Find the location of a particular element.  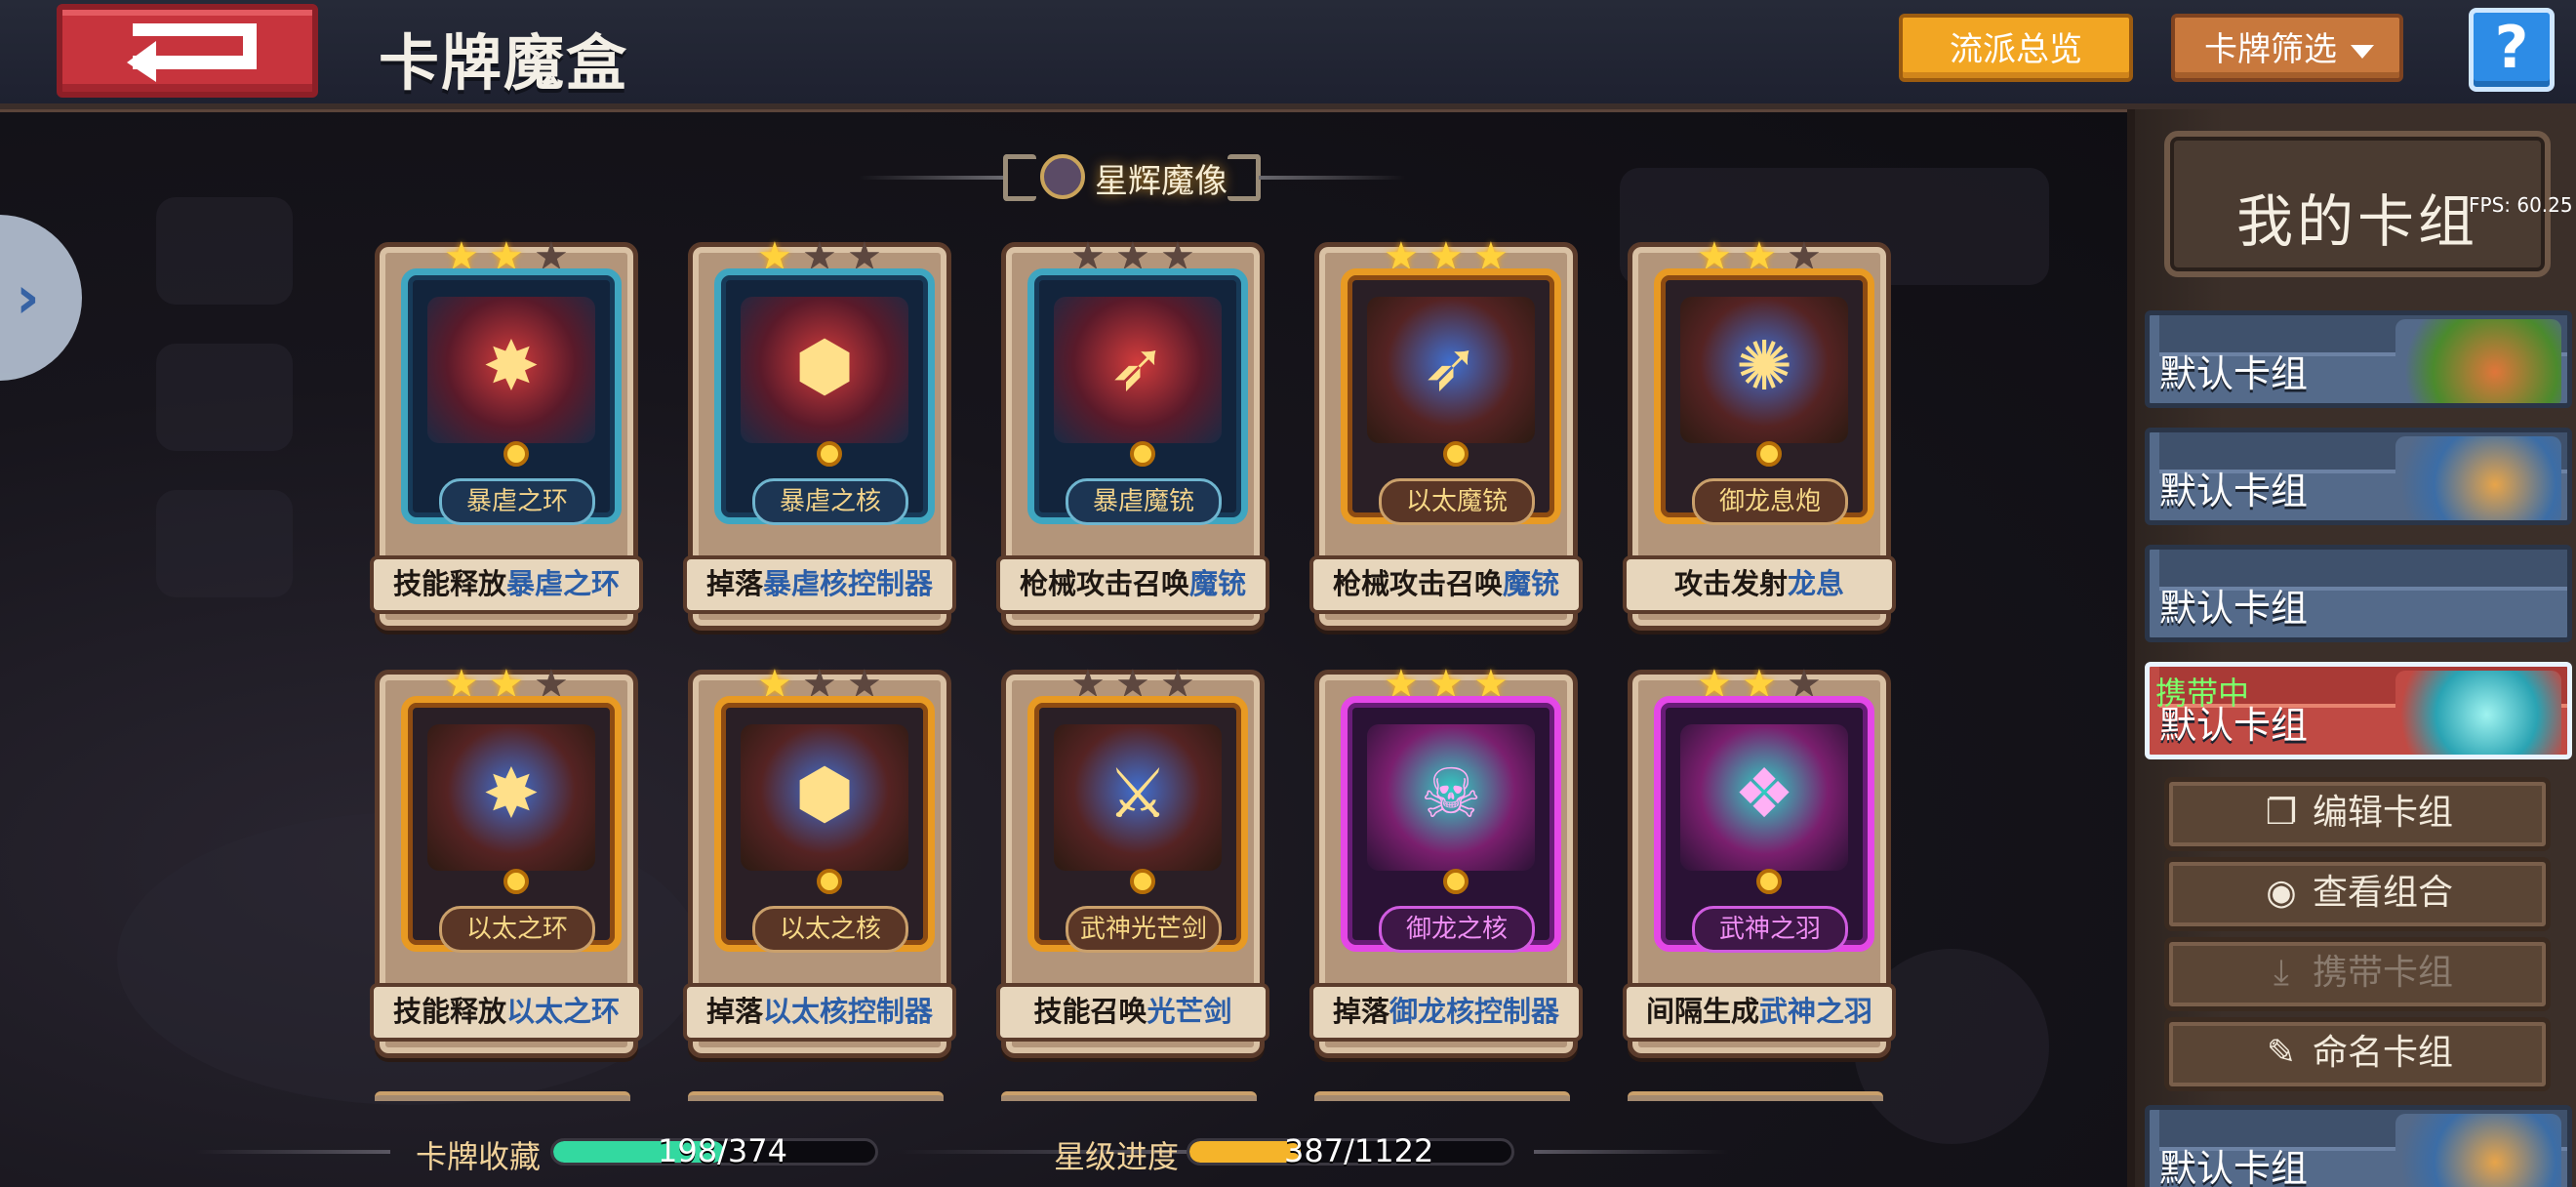

pencil-icon: ✎ is located at coordinates (2281, 1053).